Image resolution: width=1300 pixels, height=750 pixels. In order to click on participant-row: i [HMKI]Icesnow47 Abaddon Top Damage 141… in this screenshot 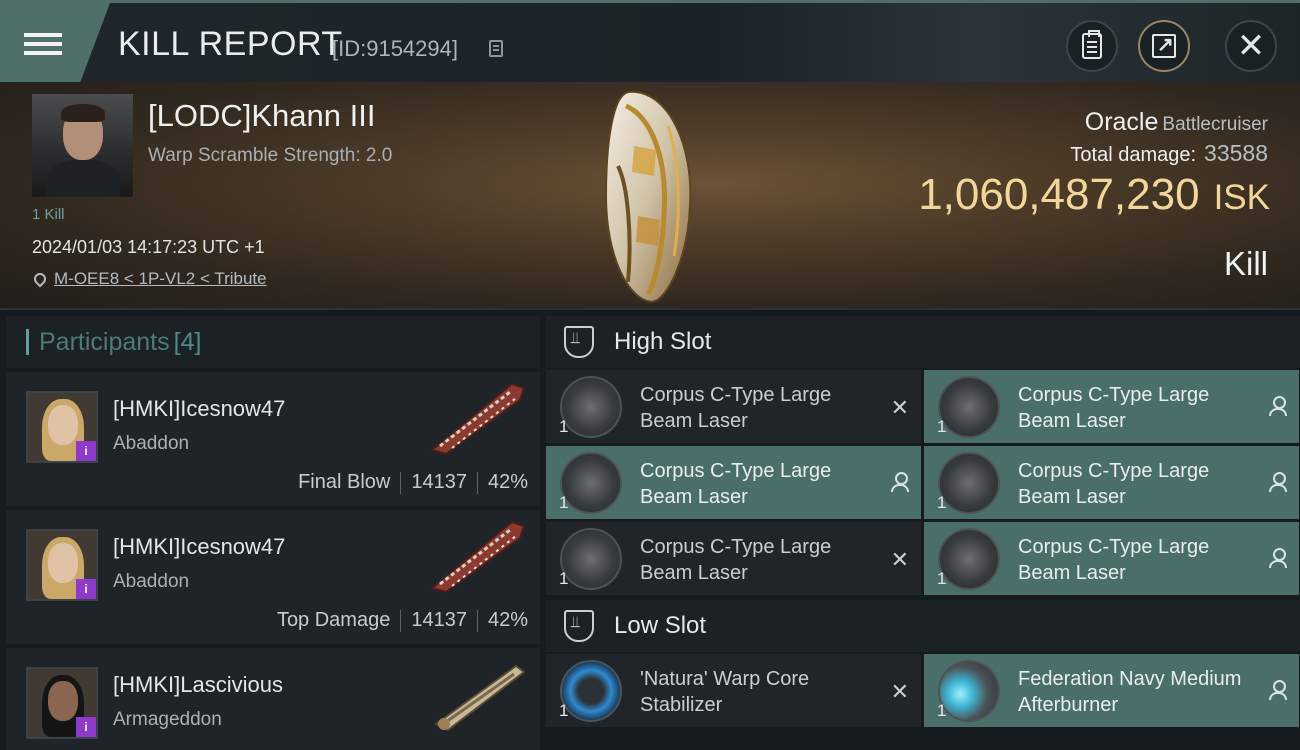, I will do `click(273, 577)`.